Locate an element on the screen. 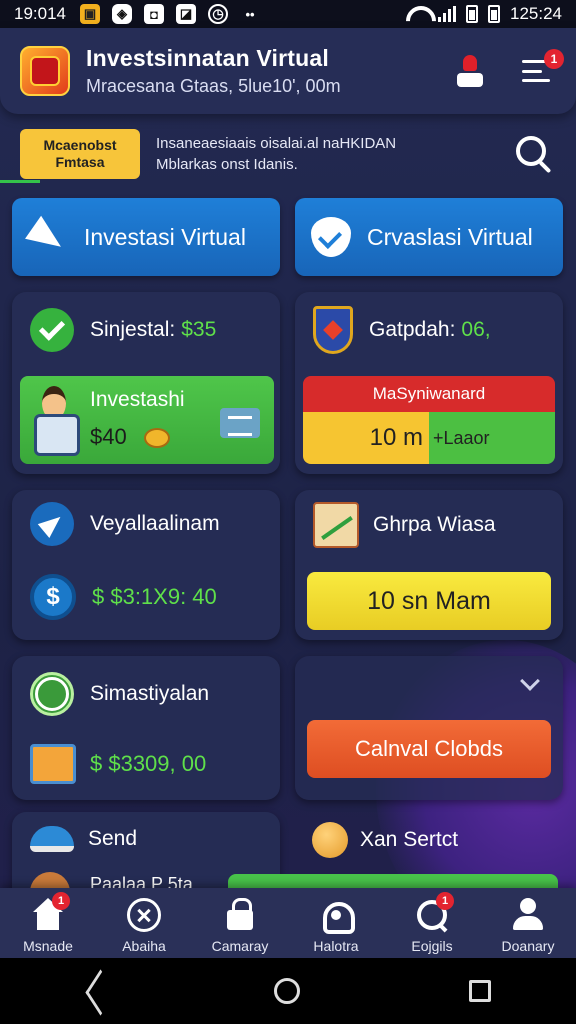  nav-item-halotra: Halotra is located at coordinates (336, 923).